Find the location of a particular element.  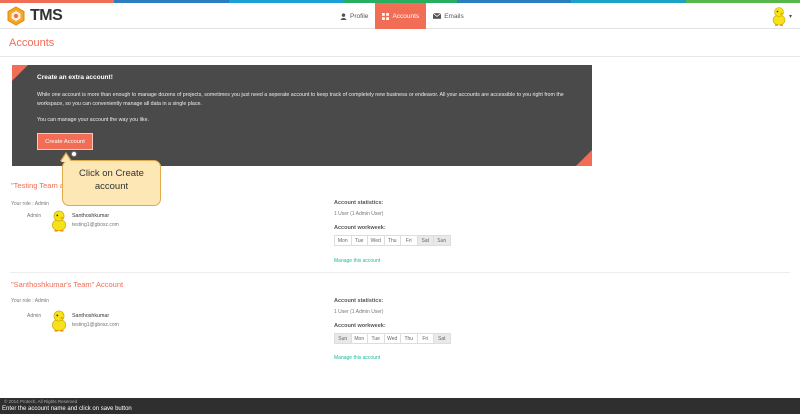

navbar: TMS Profile Accounts Emails ▾ is located at coordinates (400, 16).